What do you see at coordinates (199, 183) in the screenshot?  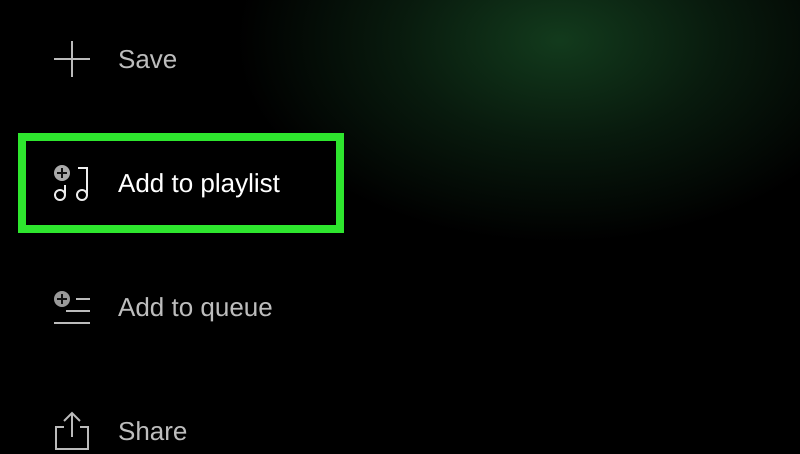 I see `menu-label: Add to playlist` at bounding box center [199, 183].